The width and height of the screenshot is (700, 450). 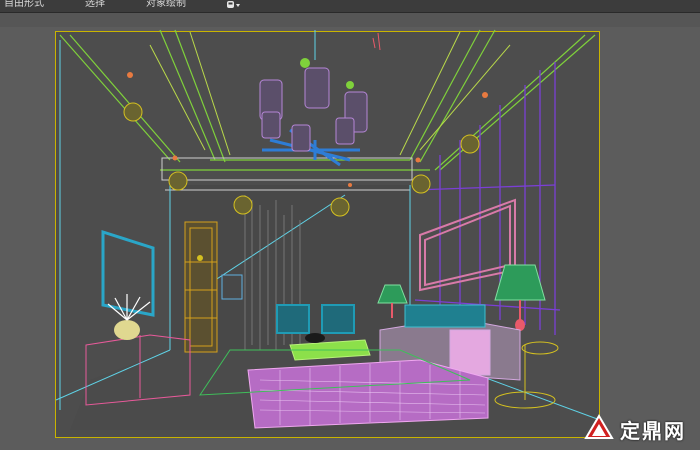 I want to click on dingding-logo-icon, so click(x=599, y=429).